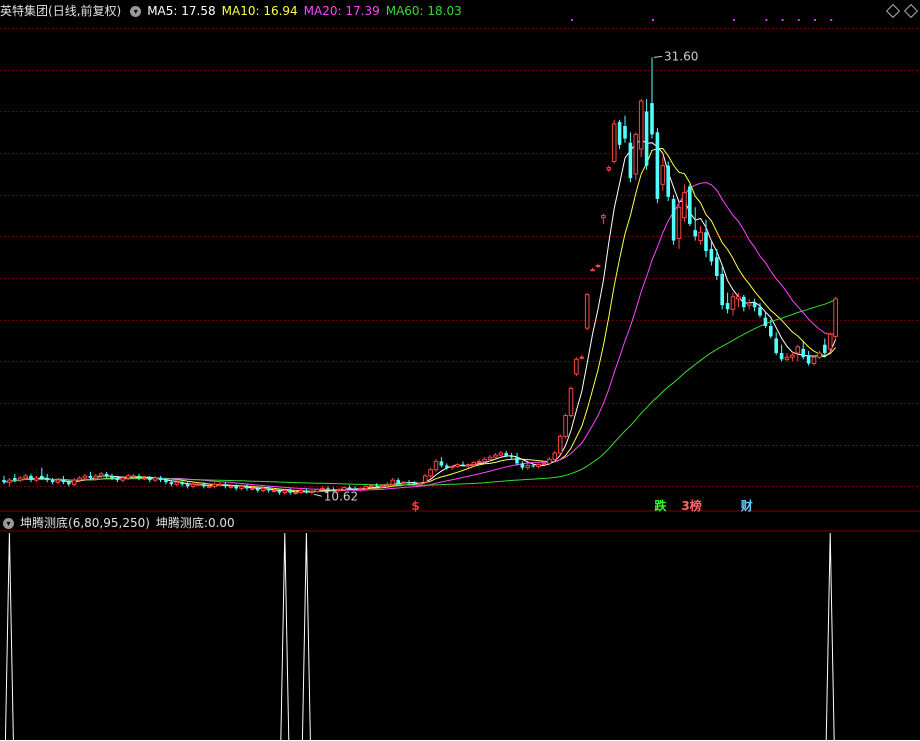 The height and width of the screenshot is (741, 920). What do you see at coordinates (136, 11) in the screenshot?
I see `dropdown-icon: ▾` at bounding box center [136, 11].